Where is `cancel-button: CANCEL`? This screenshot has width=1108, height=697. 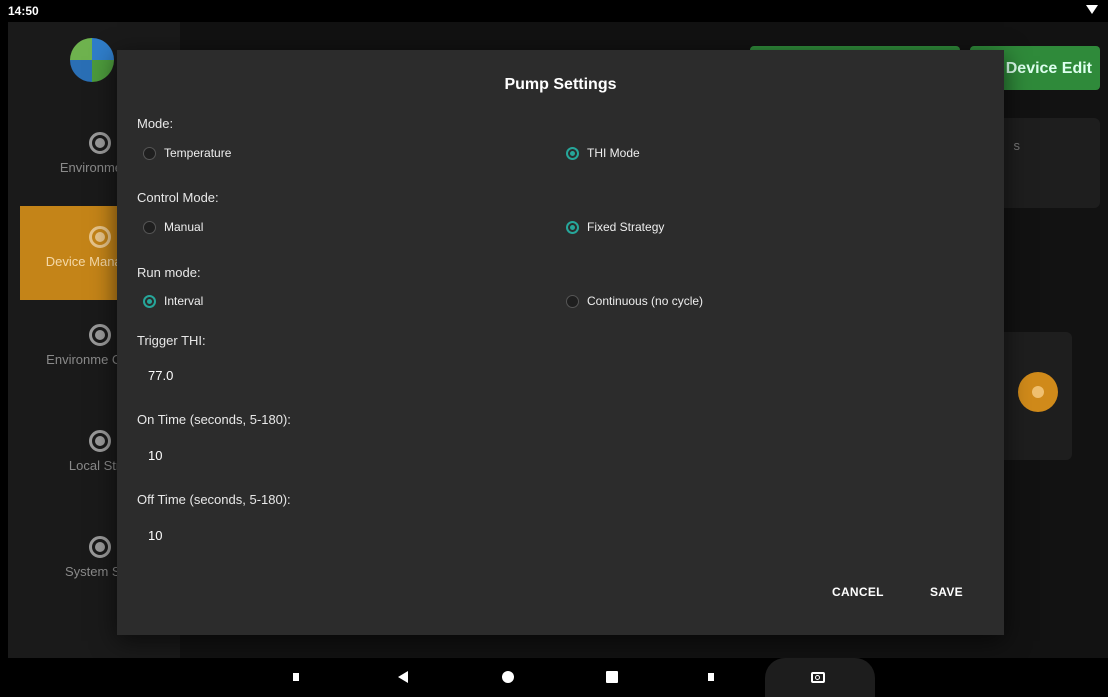 cancel-button: CANCEL is located at coordinates (858, 592).